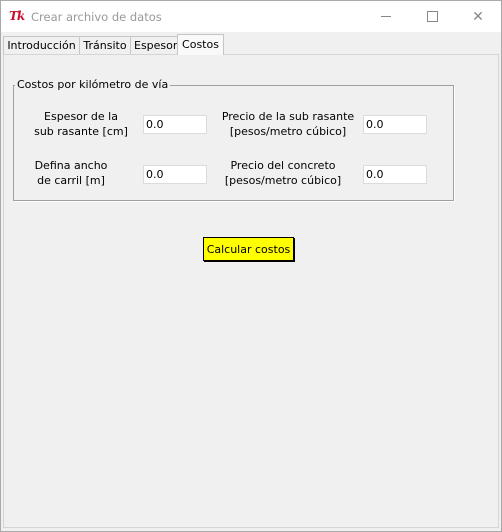 This screenshot has width=502, height=532. I want to click on maximize-button, so click(432, 16).